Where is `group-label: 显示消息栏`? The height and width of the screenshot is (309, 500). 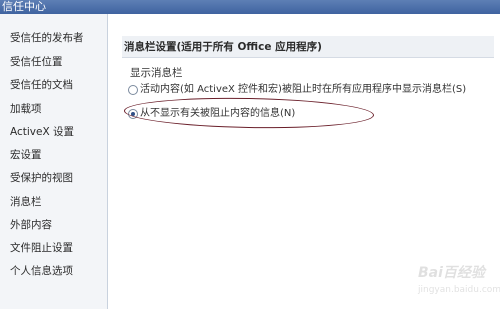 group-label: 显示消息栏 is located at coordinates (156, 73).